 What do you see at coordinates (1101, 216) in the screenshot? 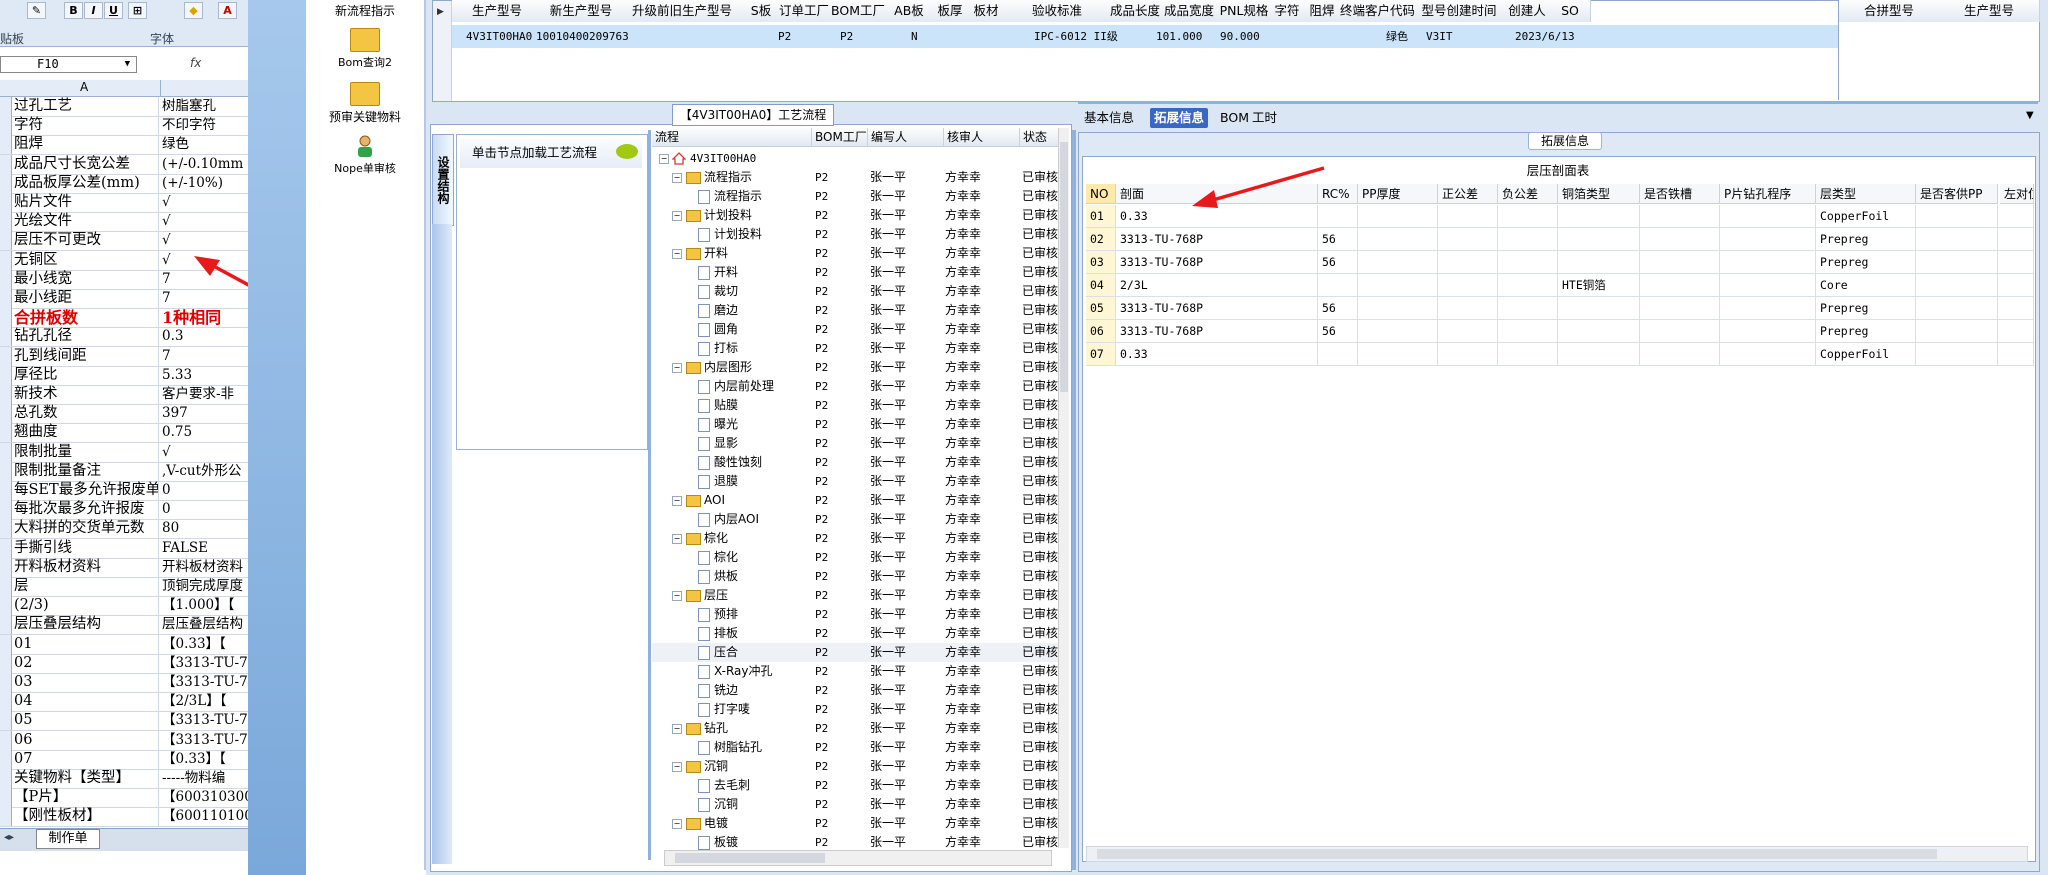
I see `lam-cell: 01` at bounding box center [1101, 216].